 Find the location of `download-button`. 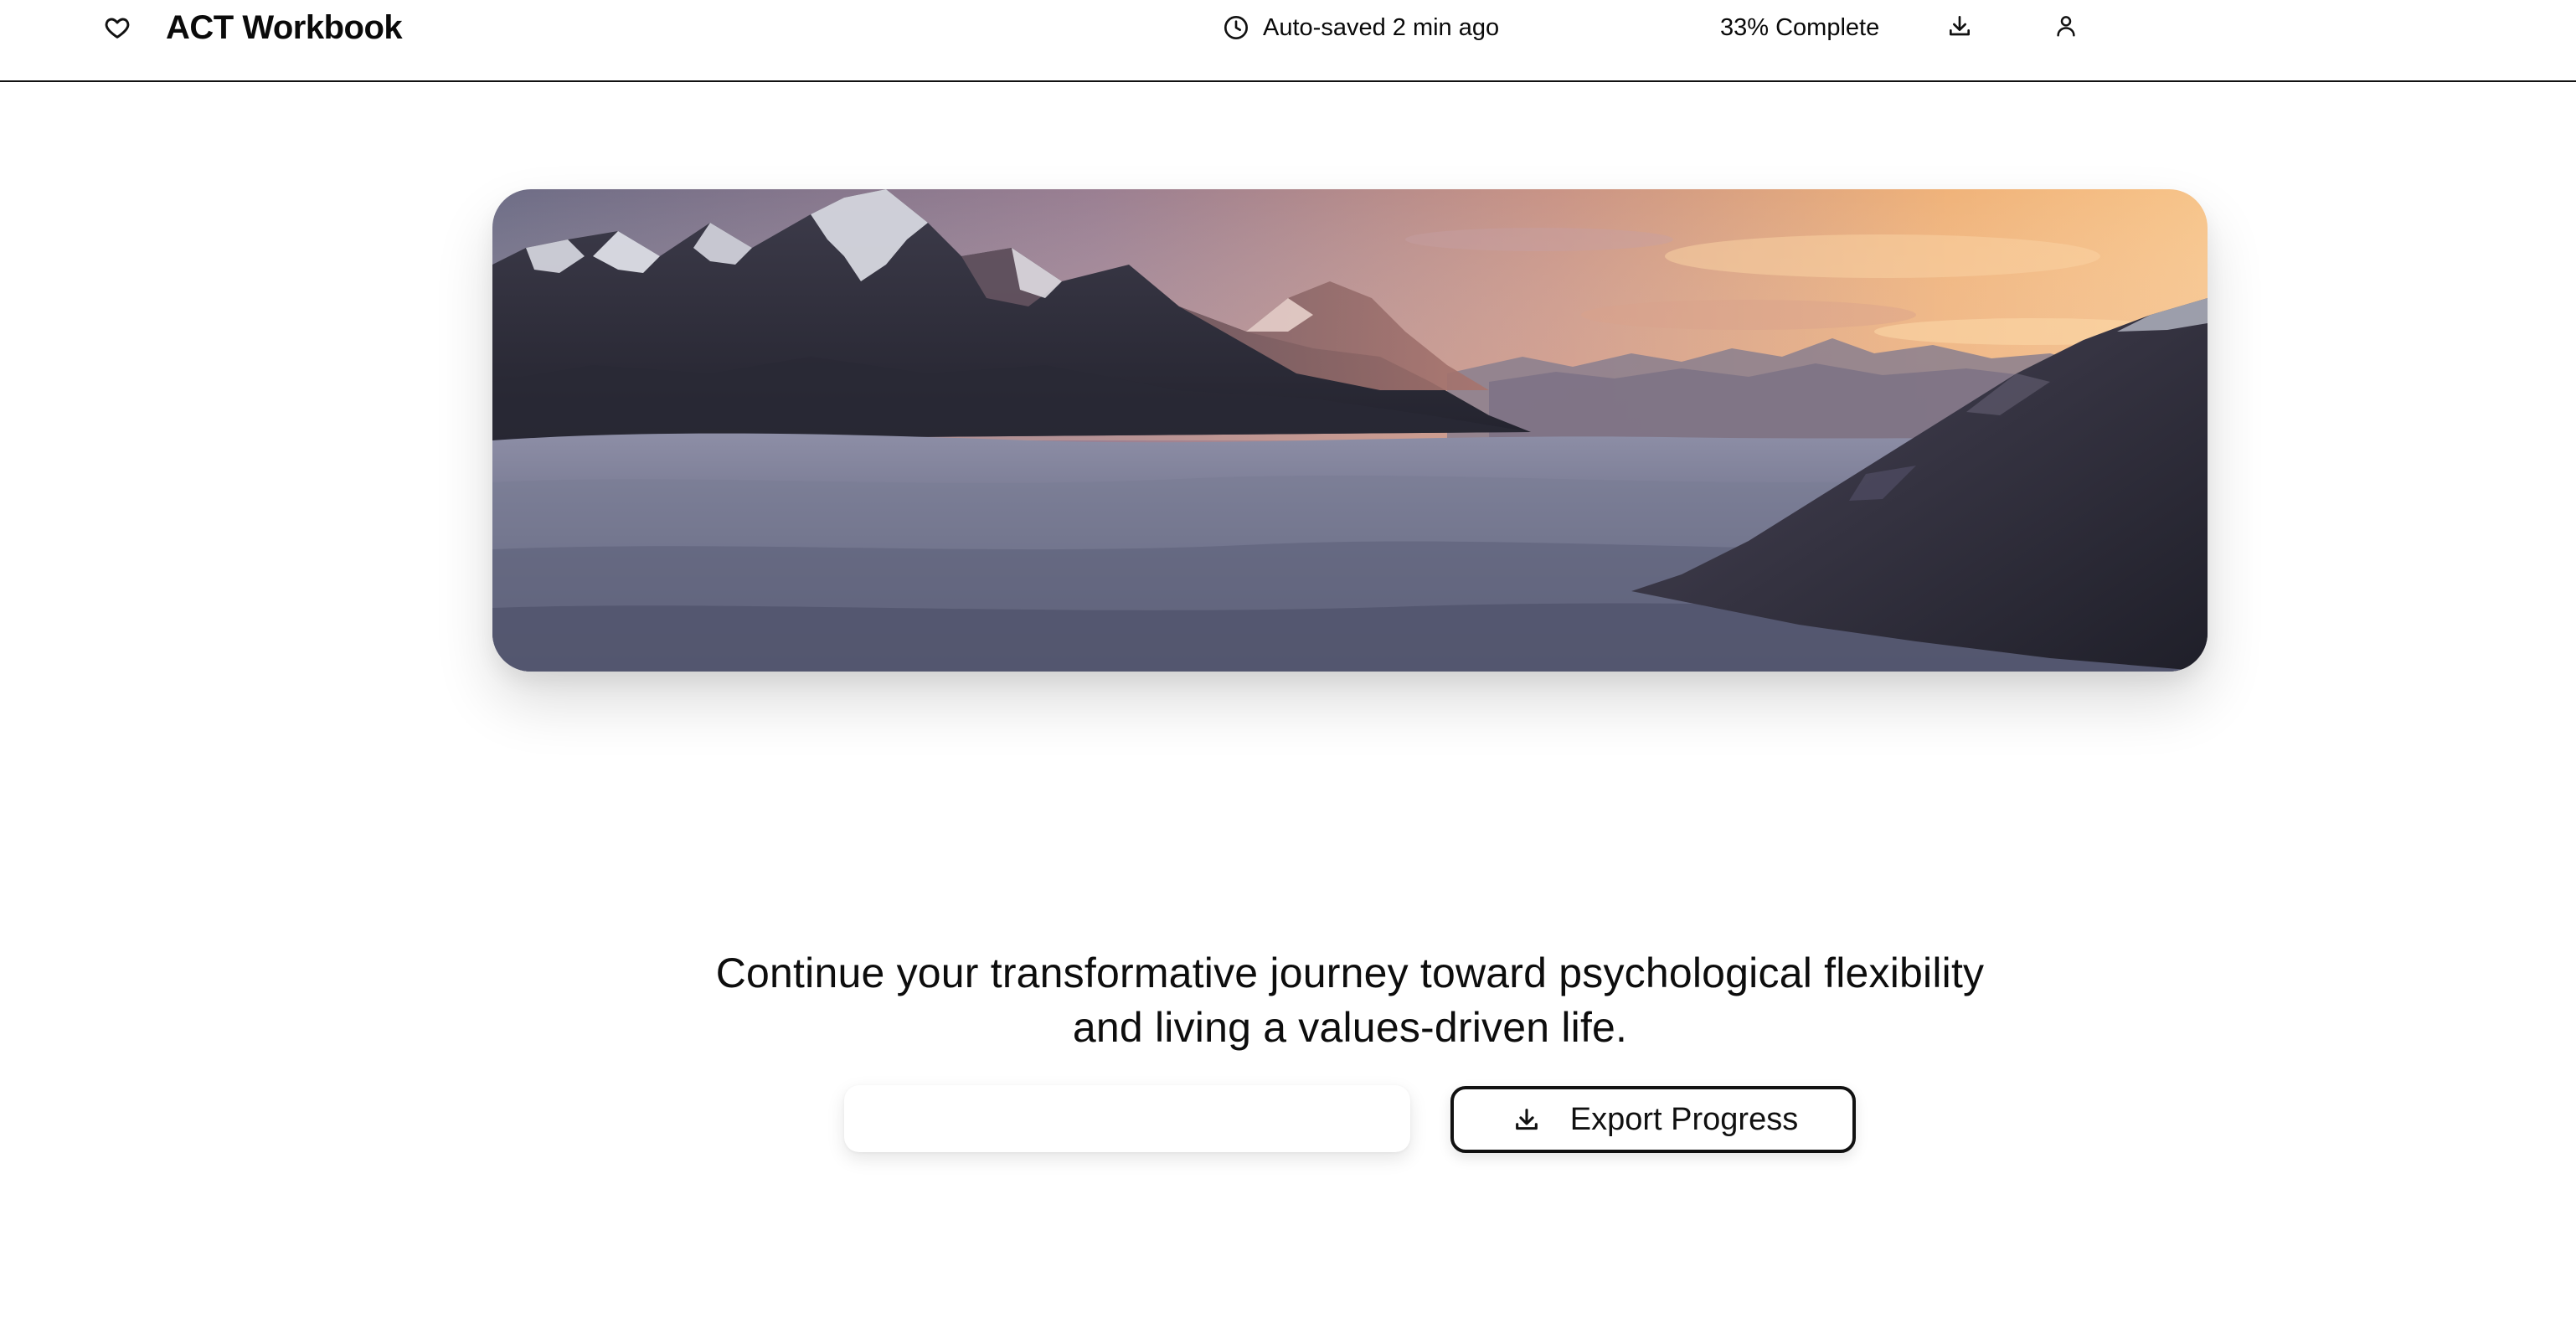

download-button is located at coordinates (1960, 28).